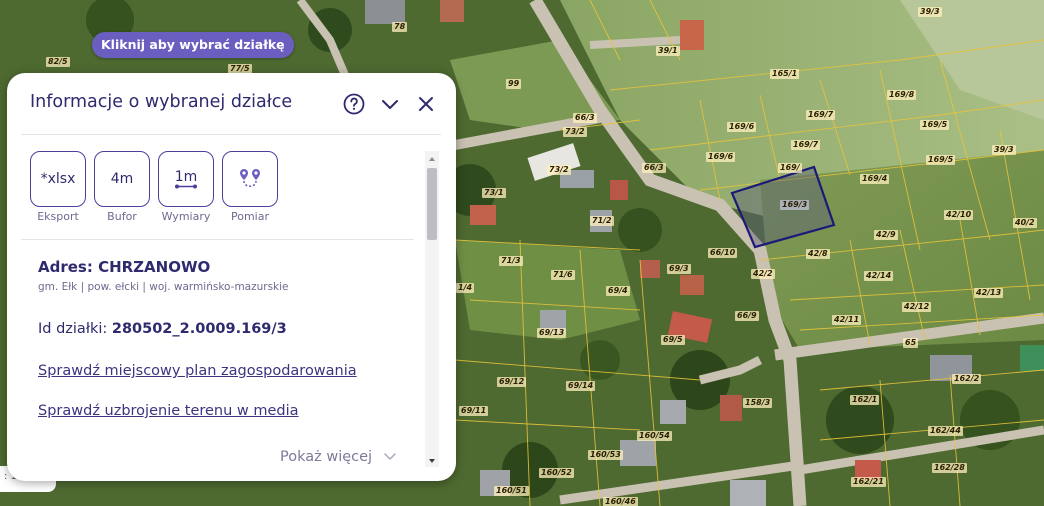 The height and width of the screenshot is (506, 1044). Describe the element at coordinates (618, 291) in the screenshot. I see `parcel-number-label: 69/4` at that location.